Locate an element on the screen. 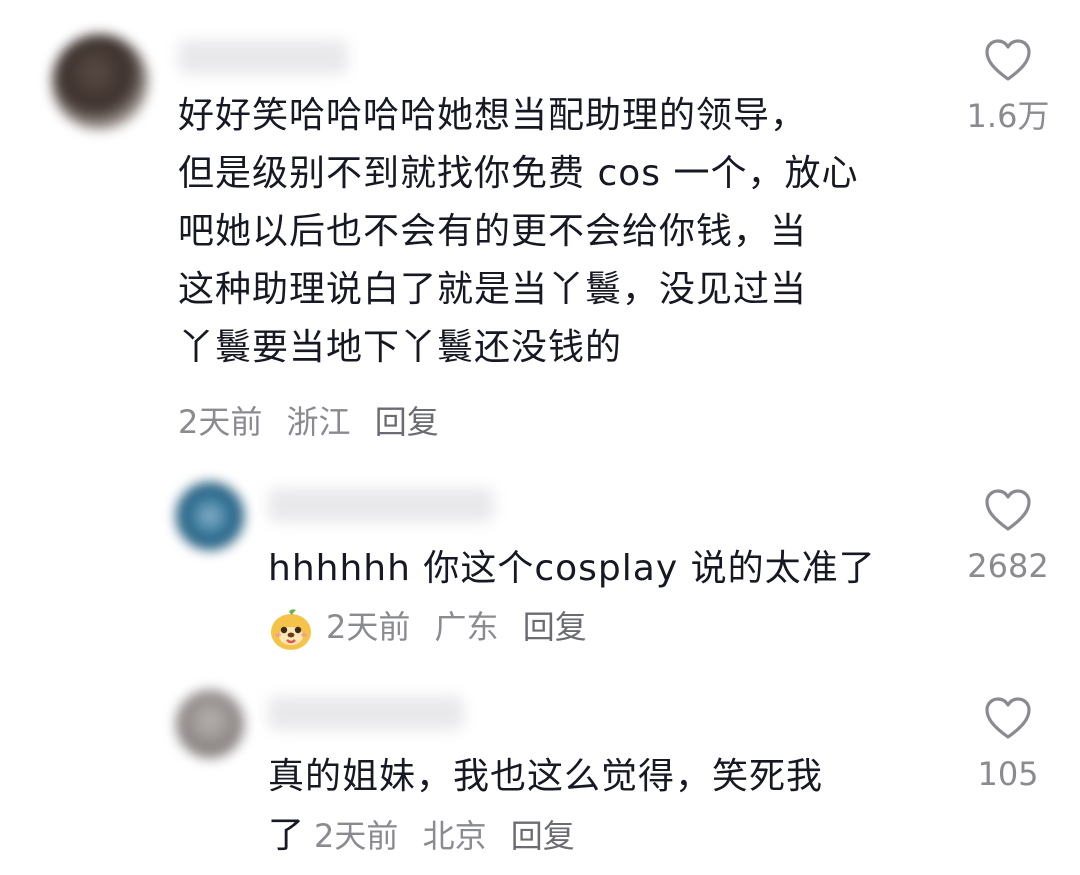 This screenshot has width=1080, height=875. comment-line: 这种助理说白了就是当丫鬟，没见过当 is located at coordinates (493, 289).